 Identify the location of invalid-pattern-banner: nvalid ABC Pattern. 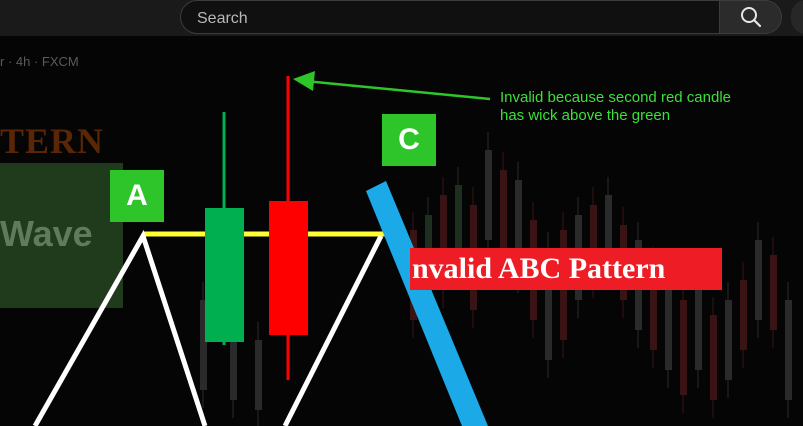
(566, 269).